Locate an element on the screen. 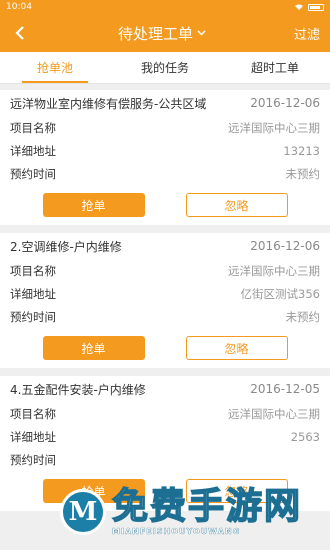 This screenshot has height=550, width=330. nav-bar: 待处理工单 过滤 is located at coordinates (165, 33).